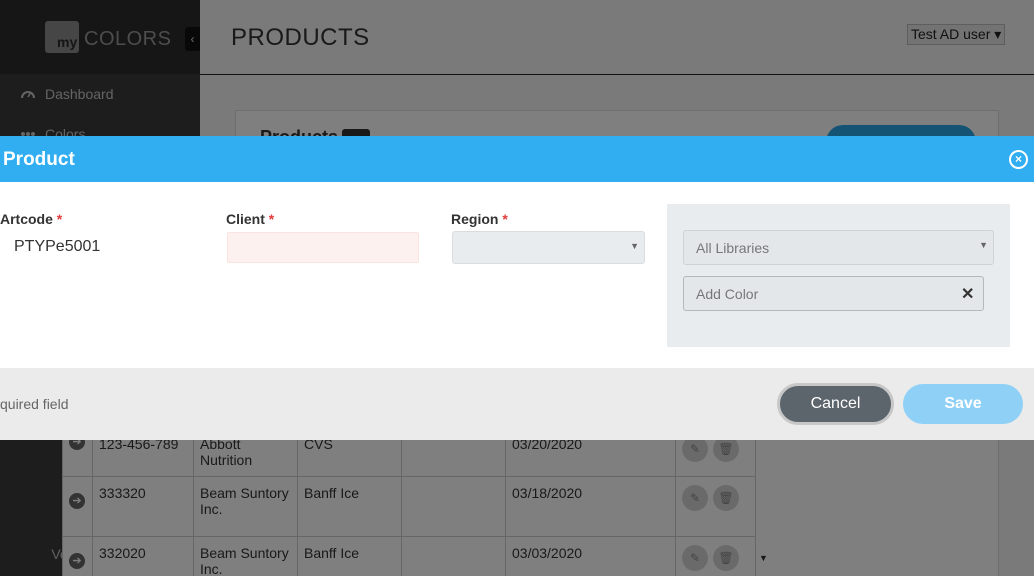 Image resolution: width=1034 pixels, height=576 pixels. I want to click on library-select-value: All Libraries, so click(733, 248).